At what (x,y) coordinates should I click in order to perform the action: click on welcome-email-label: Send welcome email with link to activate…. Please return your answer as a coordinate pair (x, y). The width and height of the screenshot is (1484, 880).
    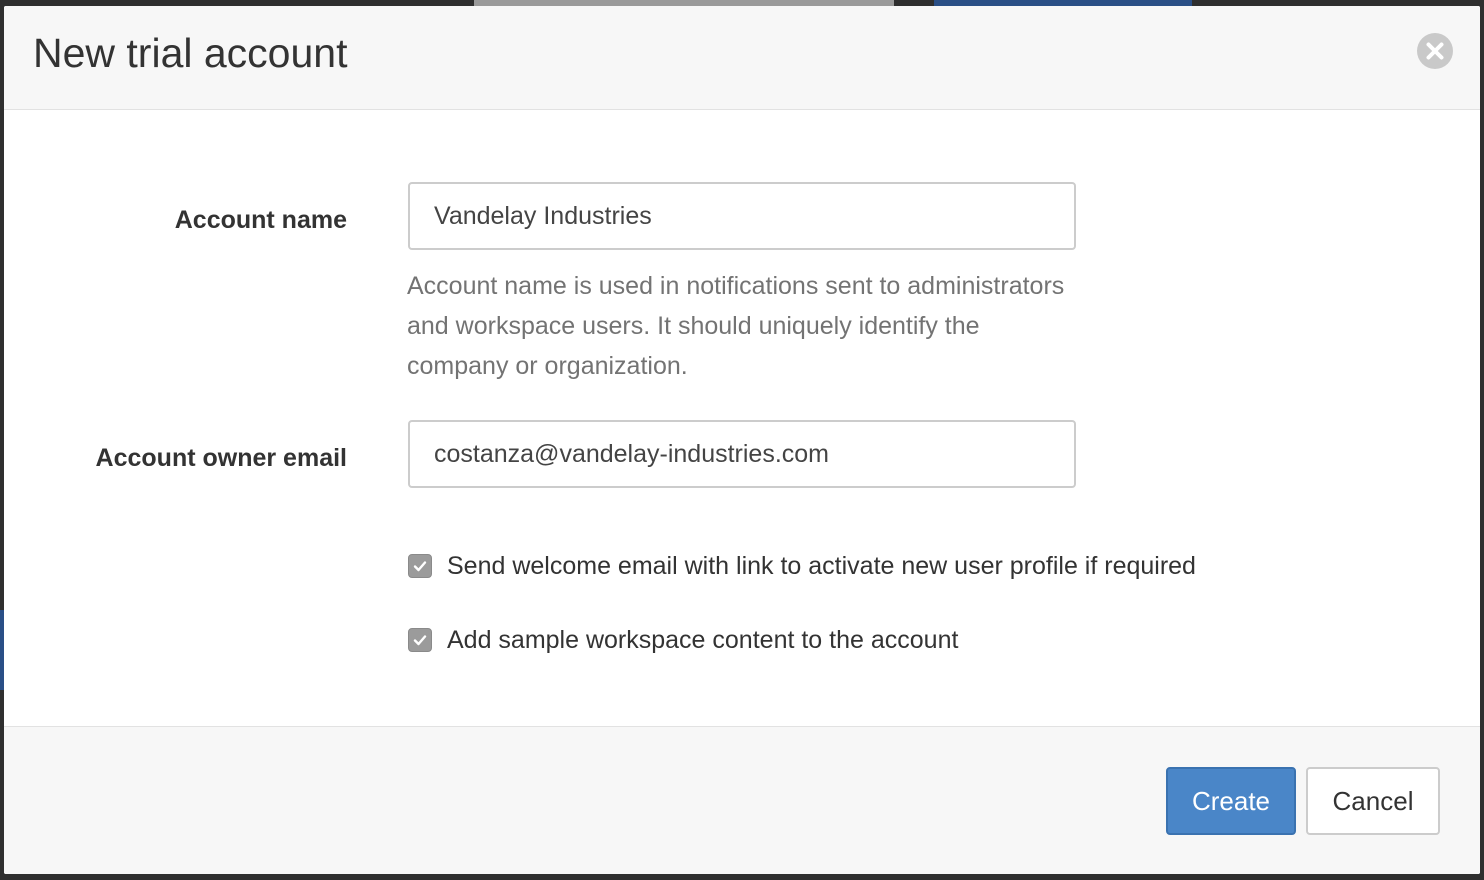
    Looking at the image, I should click on (821, 566).